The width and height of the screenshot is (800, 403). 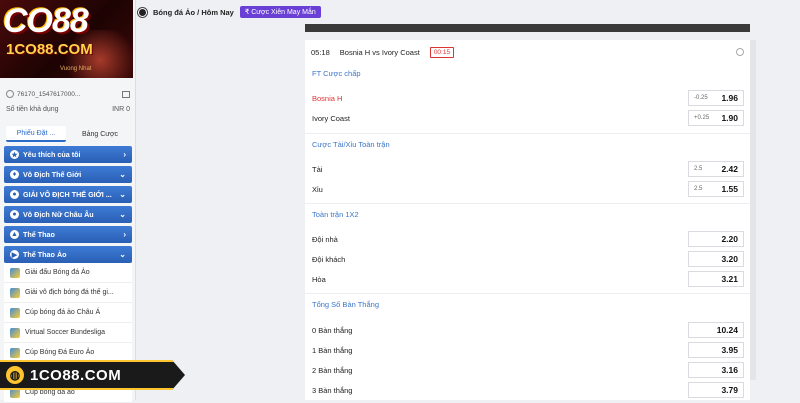 I want to click on submenu-item: Giải đấu Bóng đá Ảo, so click(x=68, y=273).